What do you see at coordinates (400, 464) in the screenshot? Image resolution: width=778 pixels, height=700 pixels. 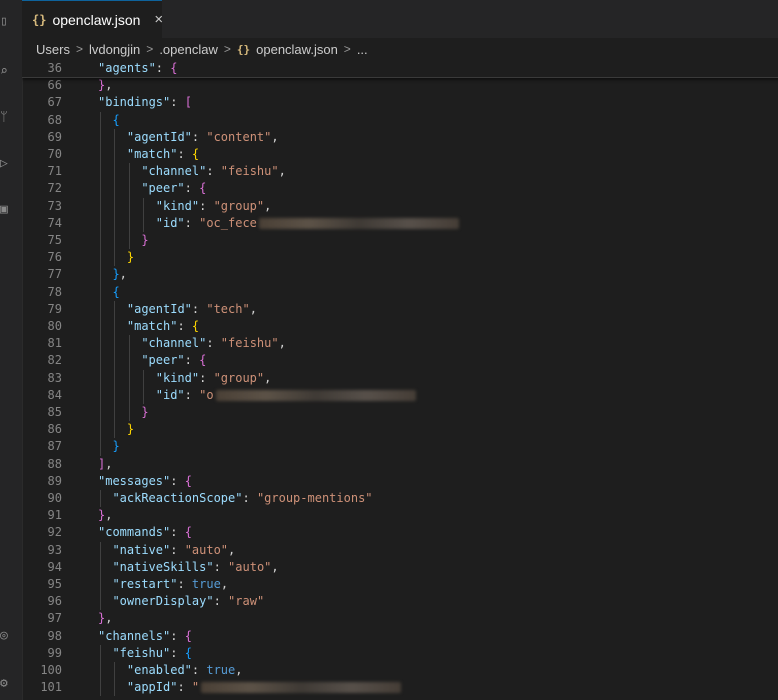 I see `code-line: 88],` at bounding box center [400, 464].